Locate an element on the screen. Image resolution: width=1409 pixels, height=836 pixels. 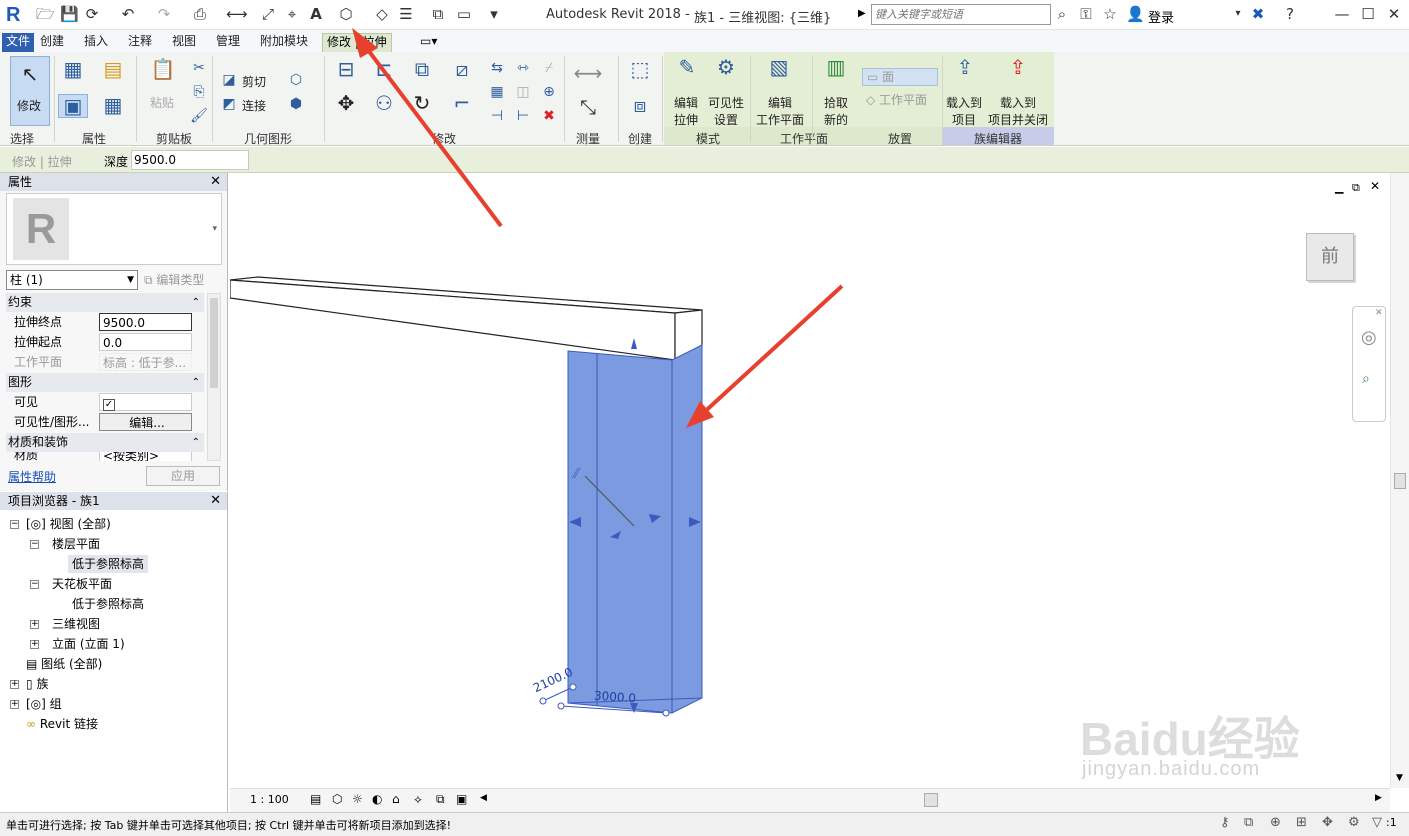
split-icon: ⇆ is located at coordinates (497, 68).